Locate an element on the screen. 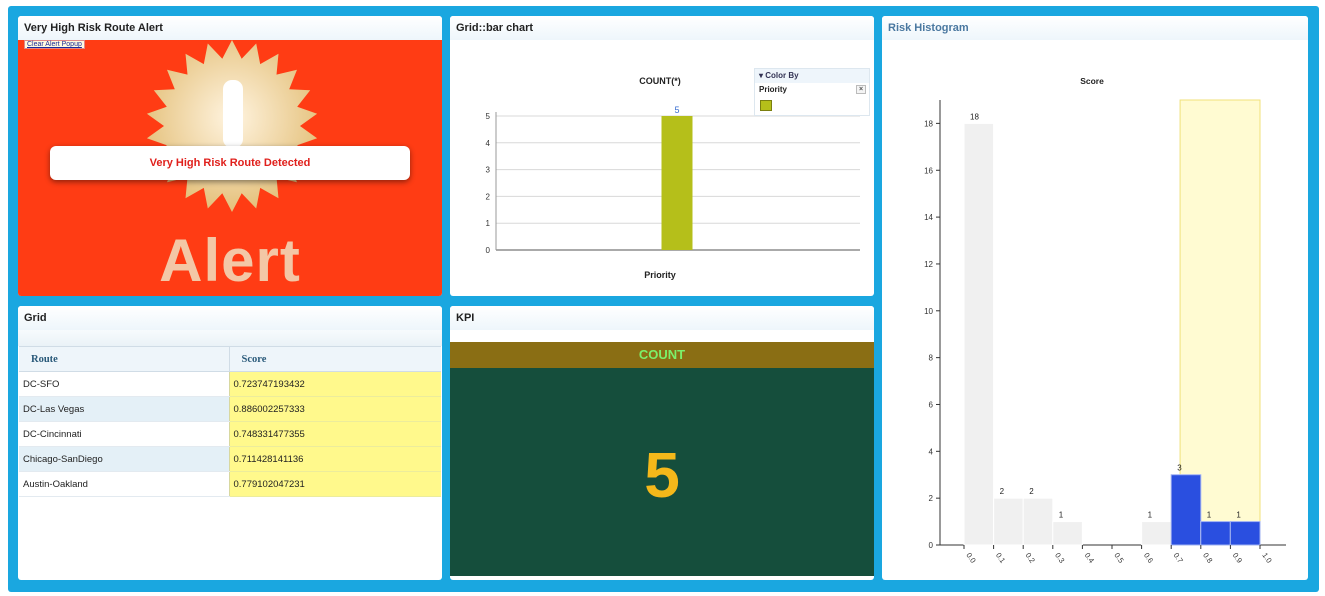 This screenshot has width=1325, height=596. x-tick-label: 0.8 is located at coordinates (1207, 558).